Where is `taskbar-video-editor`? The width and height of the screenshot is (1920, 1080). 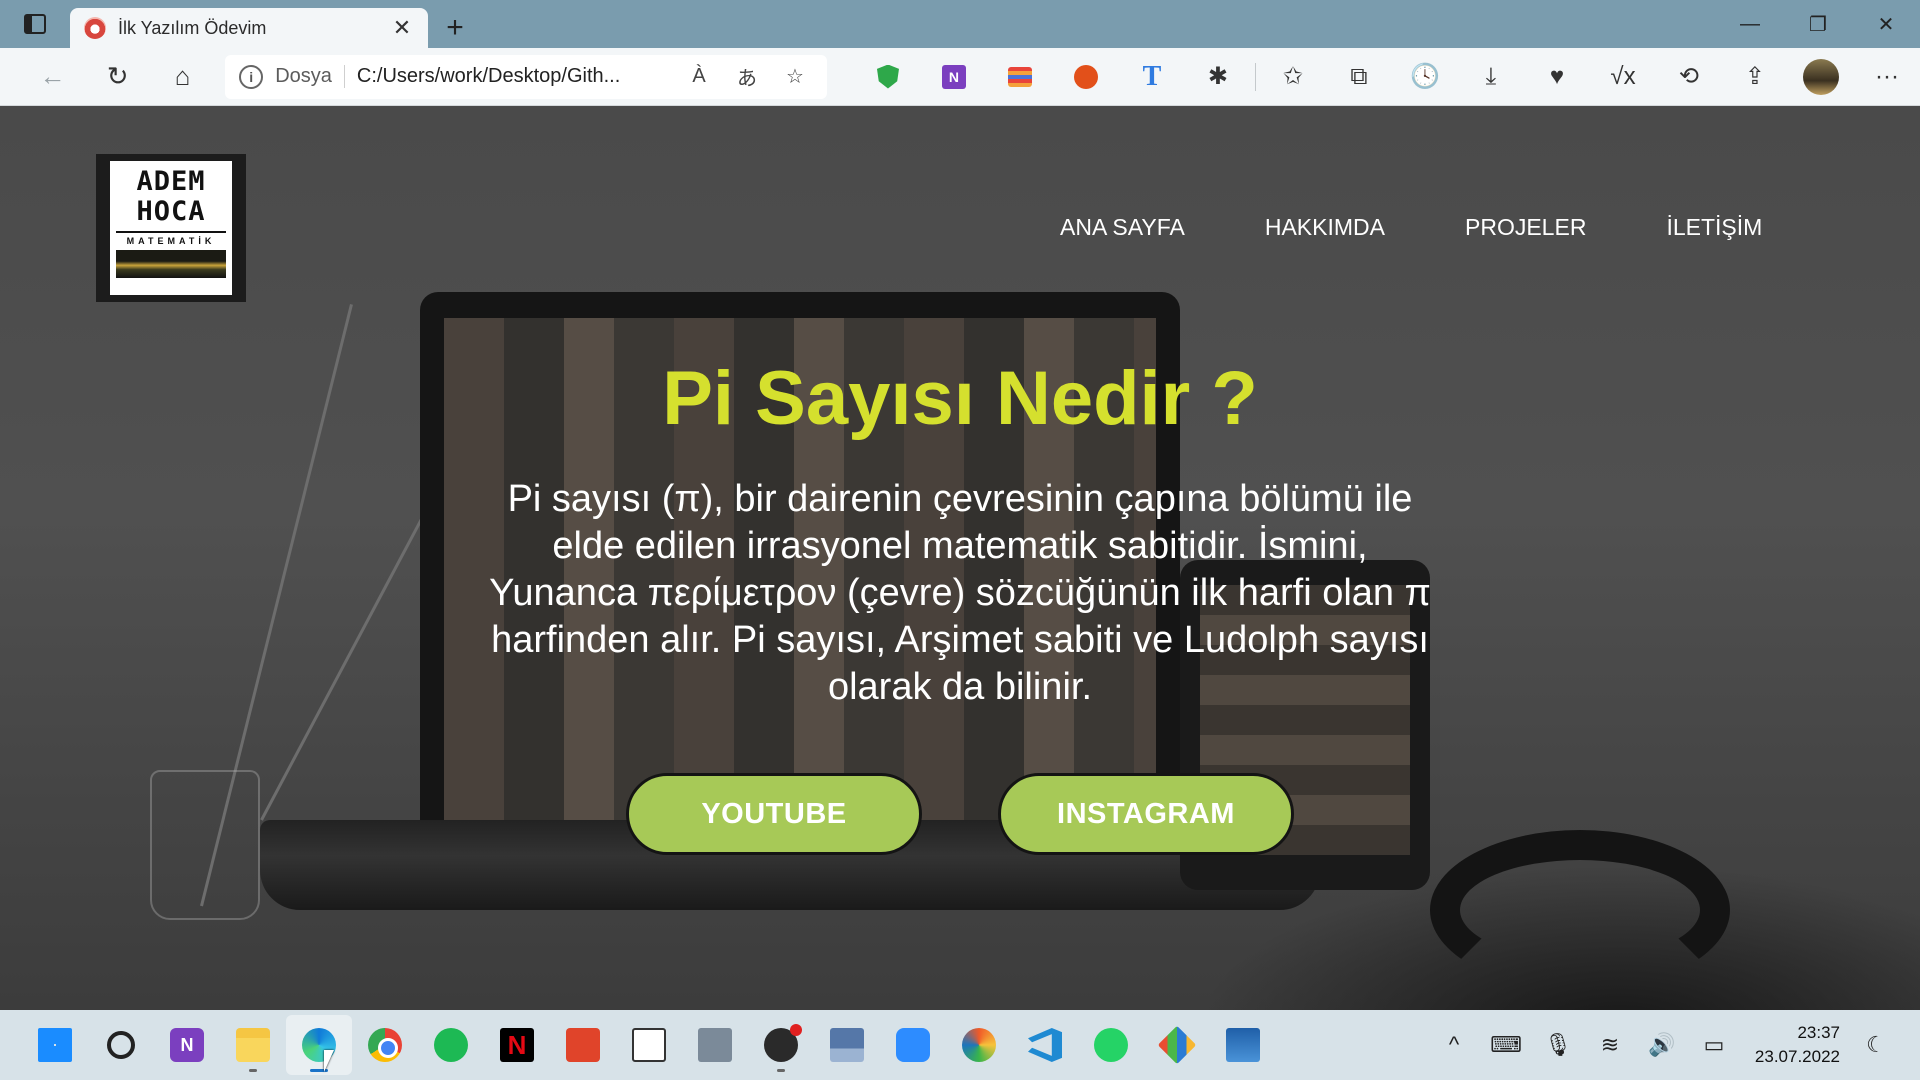 taskbar-video-editor is located at coordinates (1243, 1045).